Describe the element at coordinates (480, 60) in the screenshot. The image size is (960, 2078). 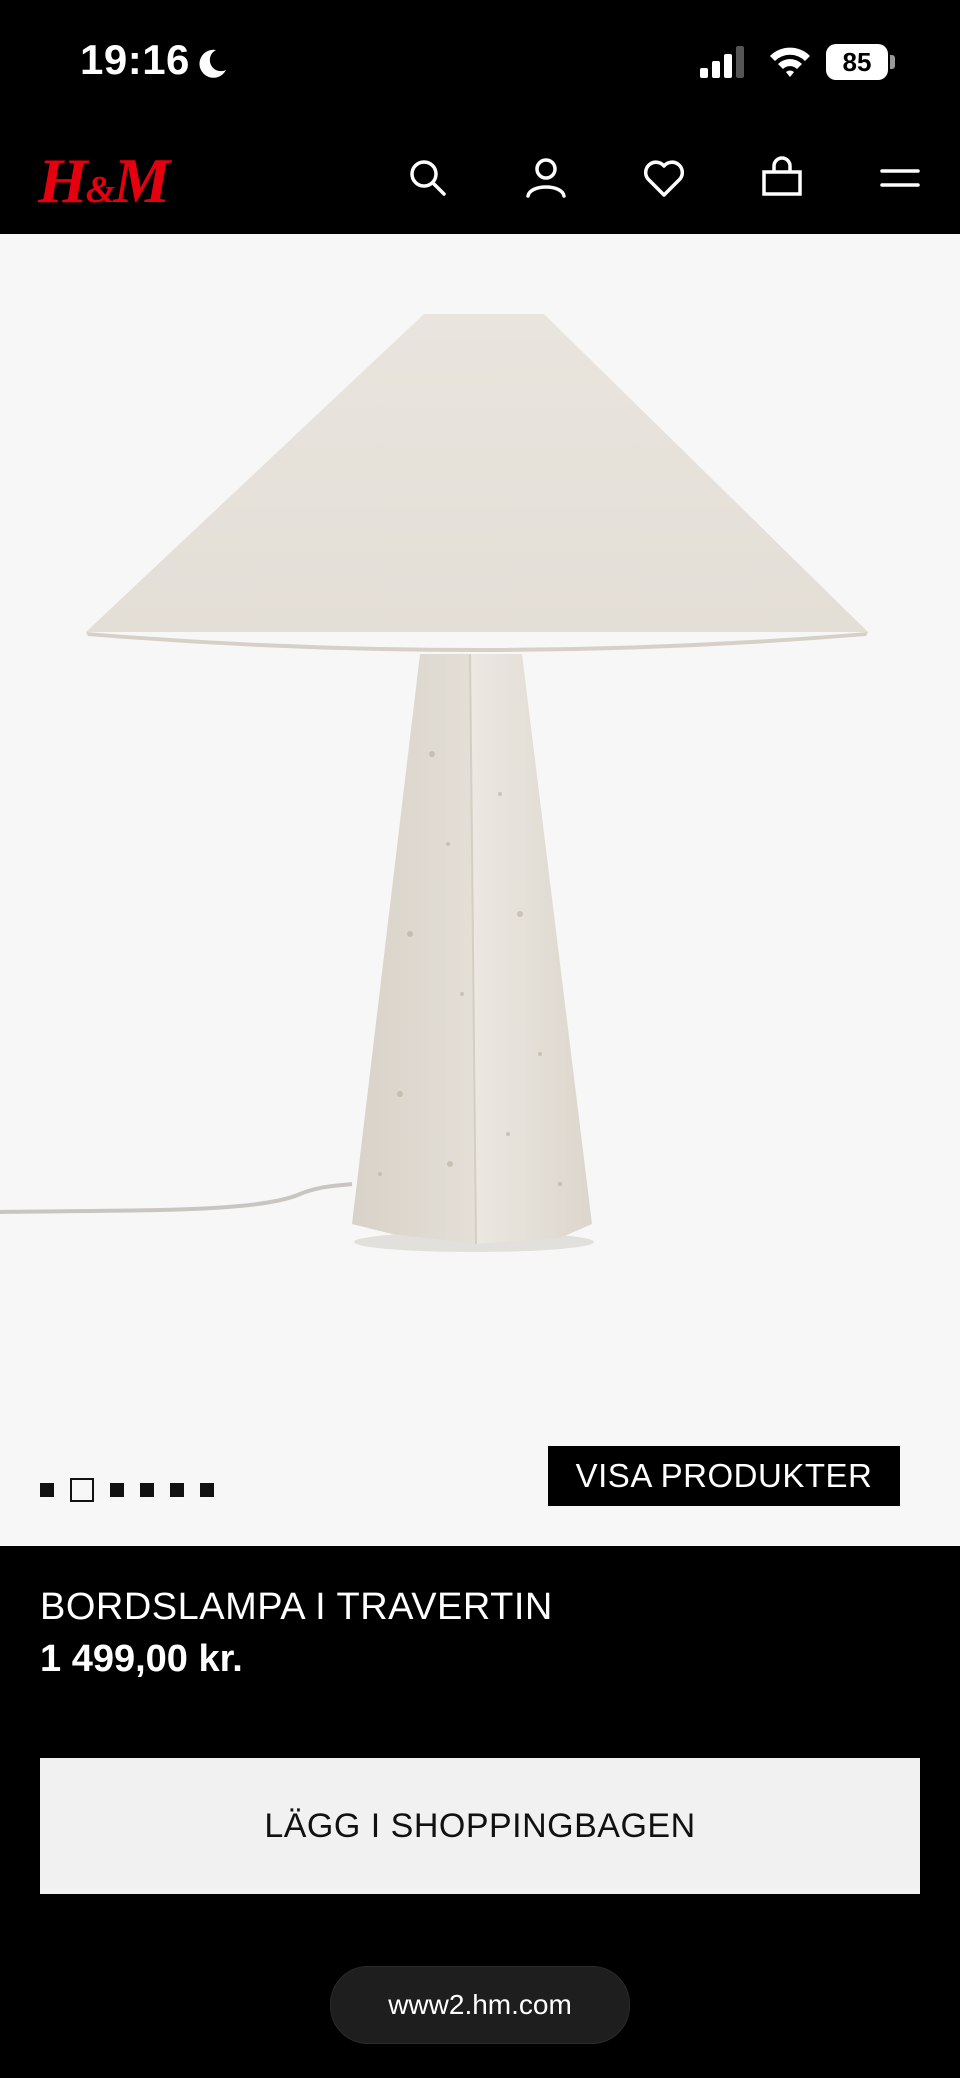
I see `status-bar: 19:16 85` at that location.